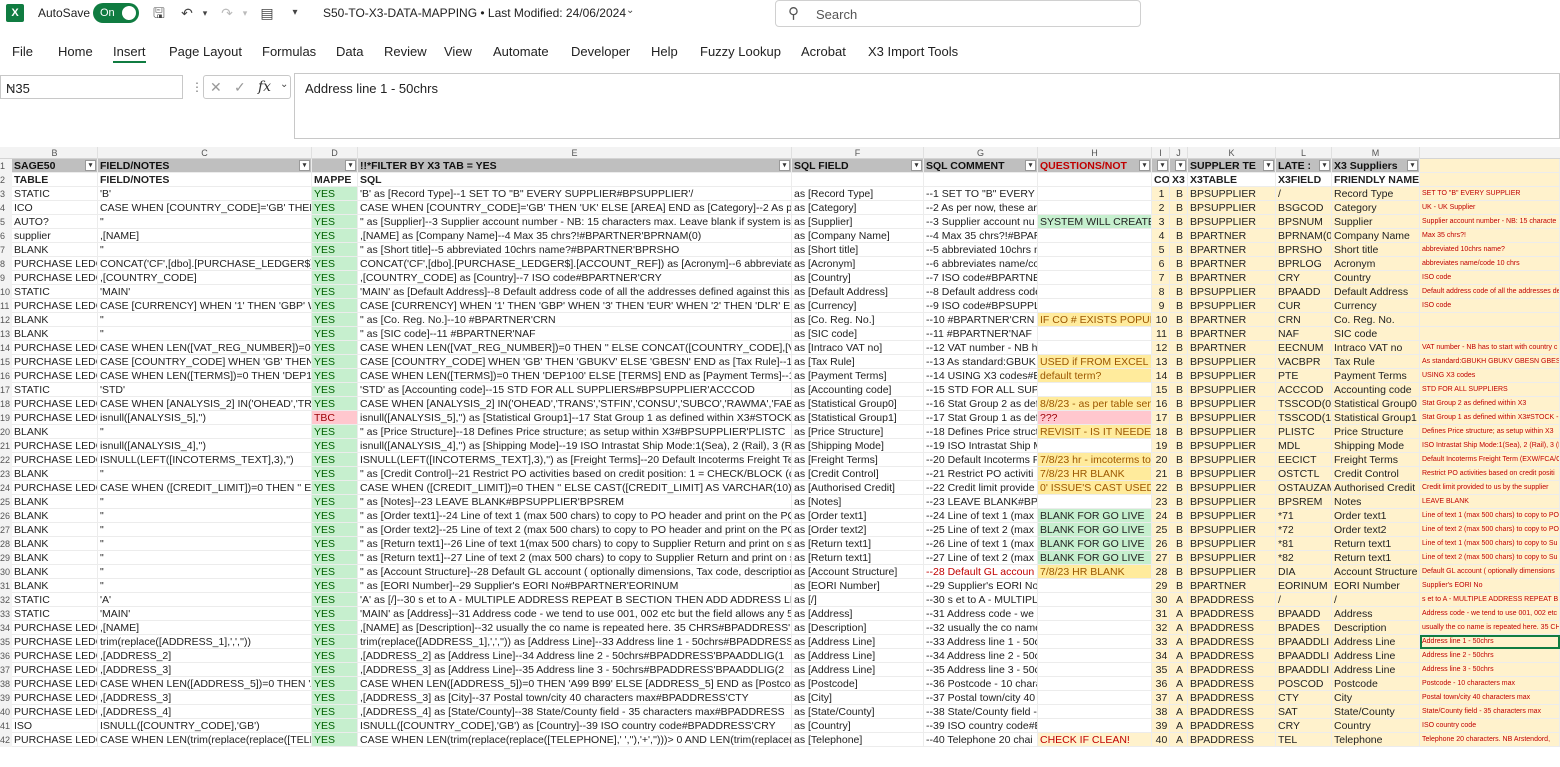 This screenshot has height=767, width=1560. What do you see at coordinates (858, 153) in the screenshot?
I see `col-header-f: F` at bounding box center [858, 153].